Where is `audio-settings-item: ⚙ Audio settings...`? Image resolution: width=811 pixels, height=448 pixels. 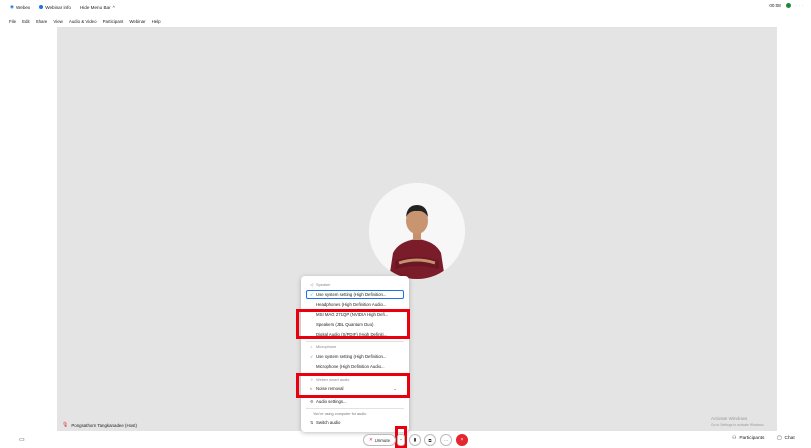 audio-settings-item: ⚙ Audio settings... is located at coordinates (355, 401).